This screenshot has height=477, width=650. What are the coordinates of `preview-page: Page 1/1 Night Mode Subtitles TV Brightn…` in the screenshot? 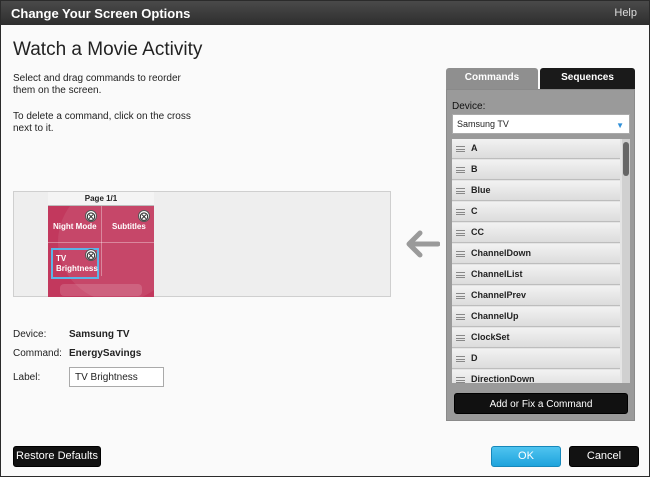 It's located at (101, 244).